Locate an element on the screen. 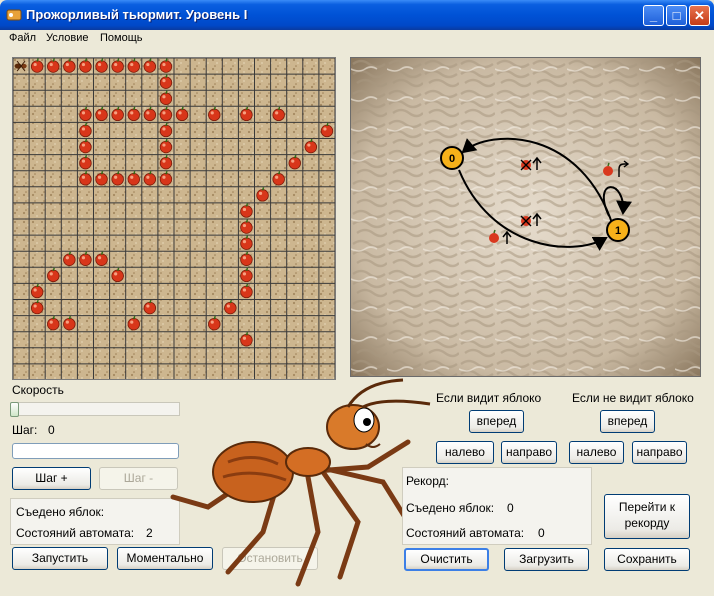  title-bar: Прожорливый тьюрмит. Уровень I _ □ ✕ is located at coordinates (357, 15).